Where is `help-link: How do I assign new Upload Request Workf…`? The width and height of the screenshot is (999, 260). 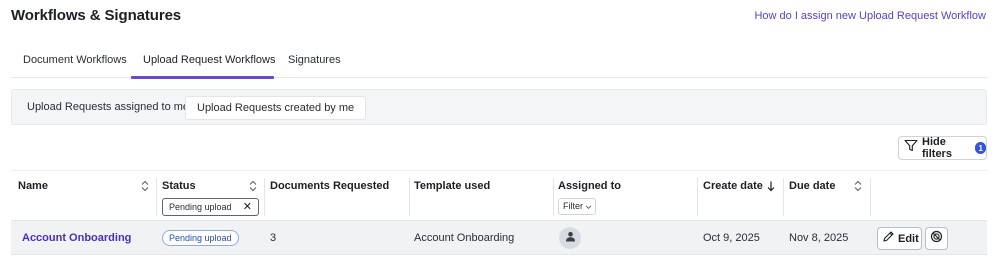
help-link: How do I assign new Upload Request Workf… is located at coordinates (870, 16).